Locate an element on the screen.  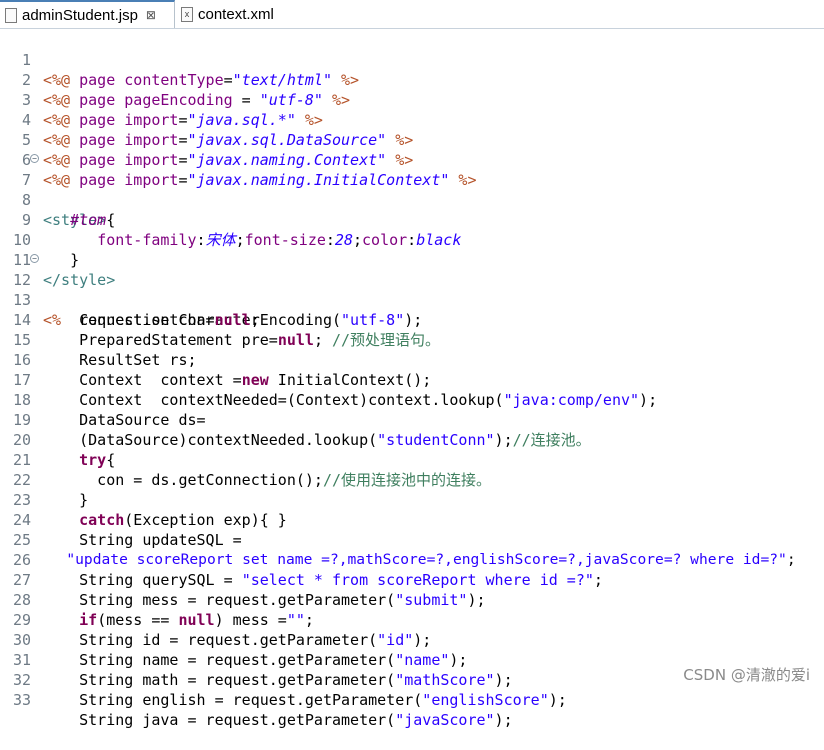
code-line: 28 if(mess == null) mess =""; is located at coordinates (412, 580).